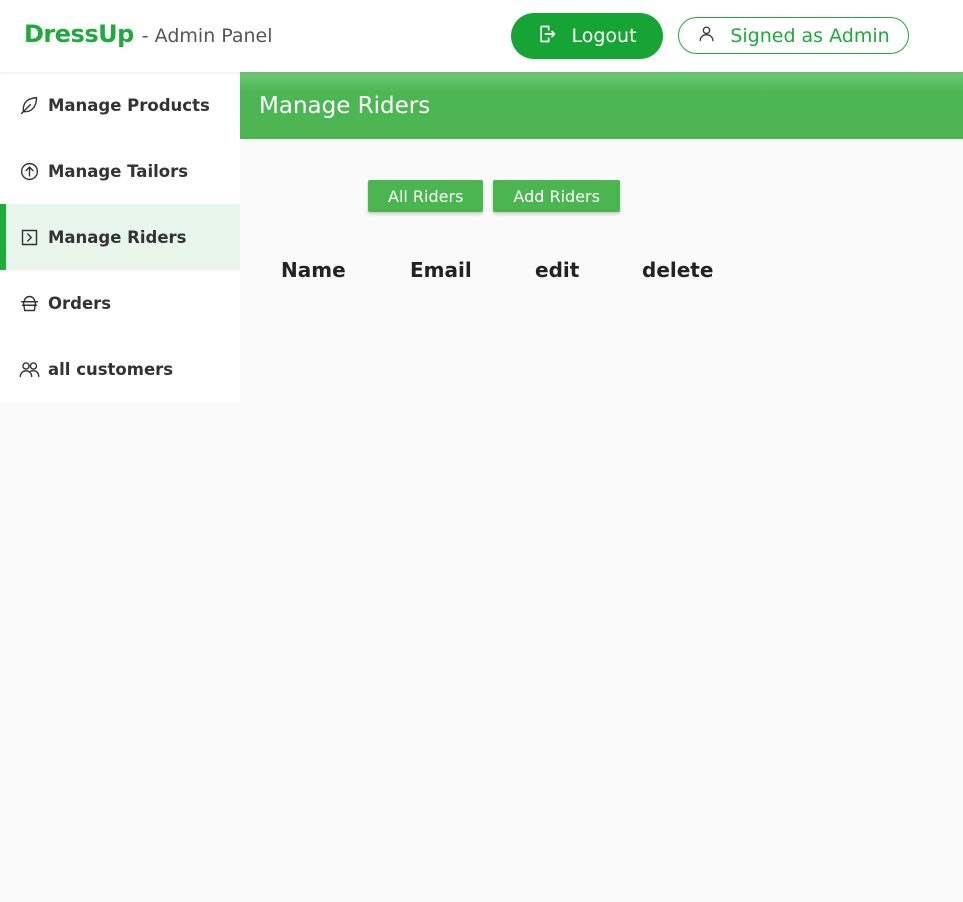 The height and width of the screenshot is (902, 963). Describe the element at coordinates (557, 270) in the screenshot. I see `column-header-edit: edit` at that location.